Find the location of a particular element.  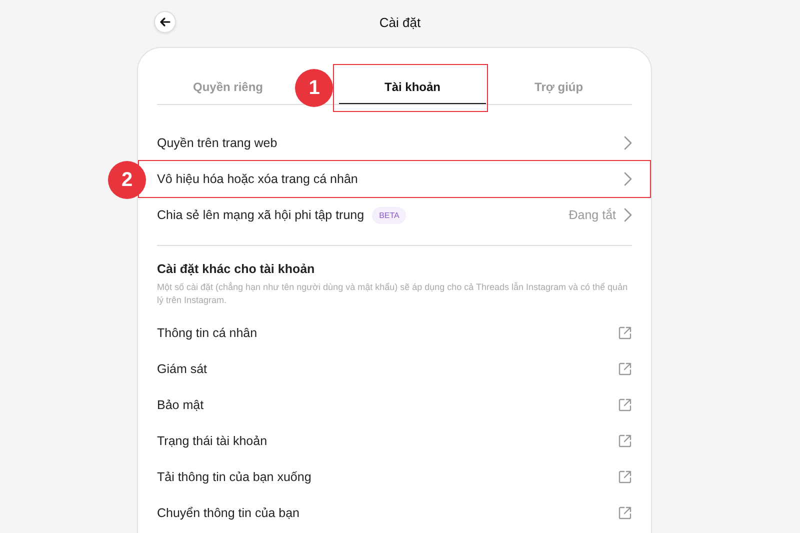

row-label: Quyền trên trang web is located at coordinates (217, 143).